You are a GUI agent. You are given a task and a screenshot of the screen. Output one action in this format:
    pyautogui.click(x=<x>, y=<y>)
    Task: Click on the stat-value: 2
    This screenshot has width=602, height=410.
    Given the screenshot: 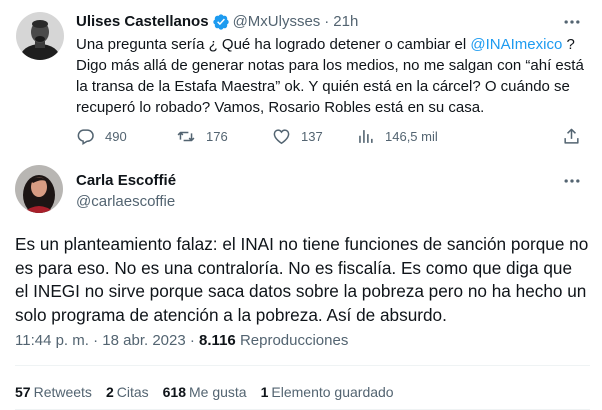 What is the action you would take?
    pyautogui.click(x=109, y=392)
    